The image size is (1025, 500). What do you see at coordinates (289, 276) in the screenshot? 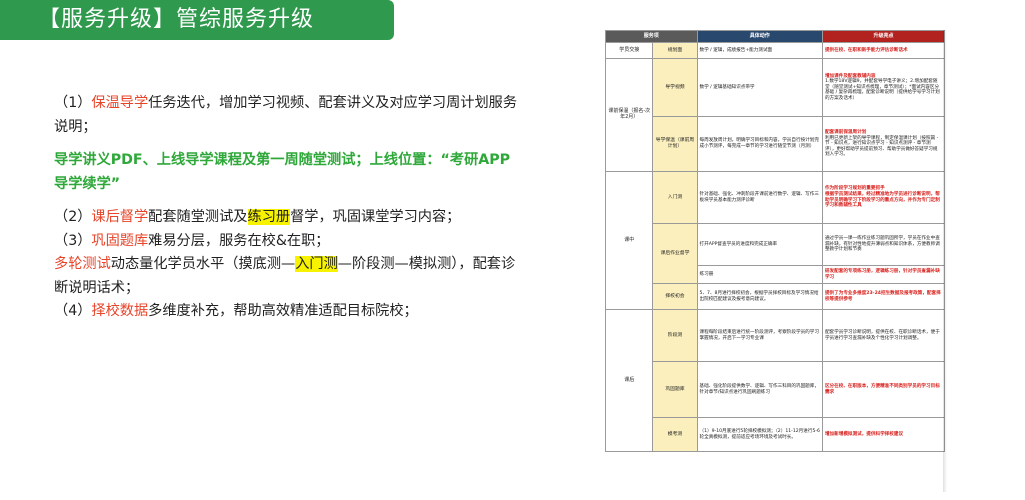
I see `paragraph-3b: 多轮测试动态量化学员水平（摸底测—入门测—阶段测—模拟测），配套诊断说明话术；` at bounding box center [289, 276].